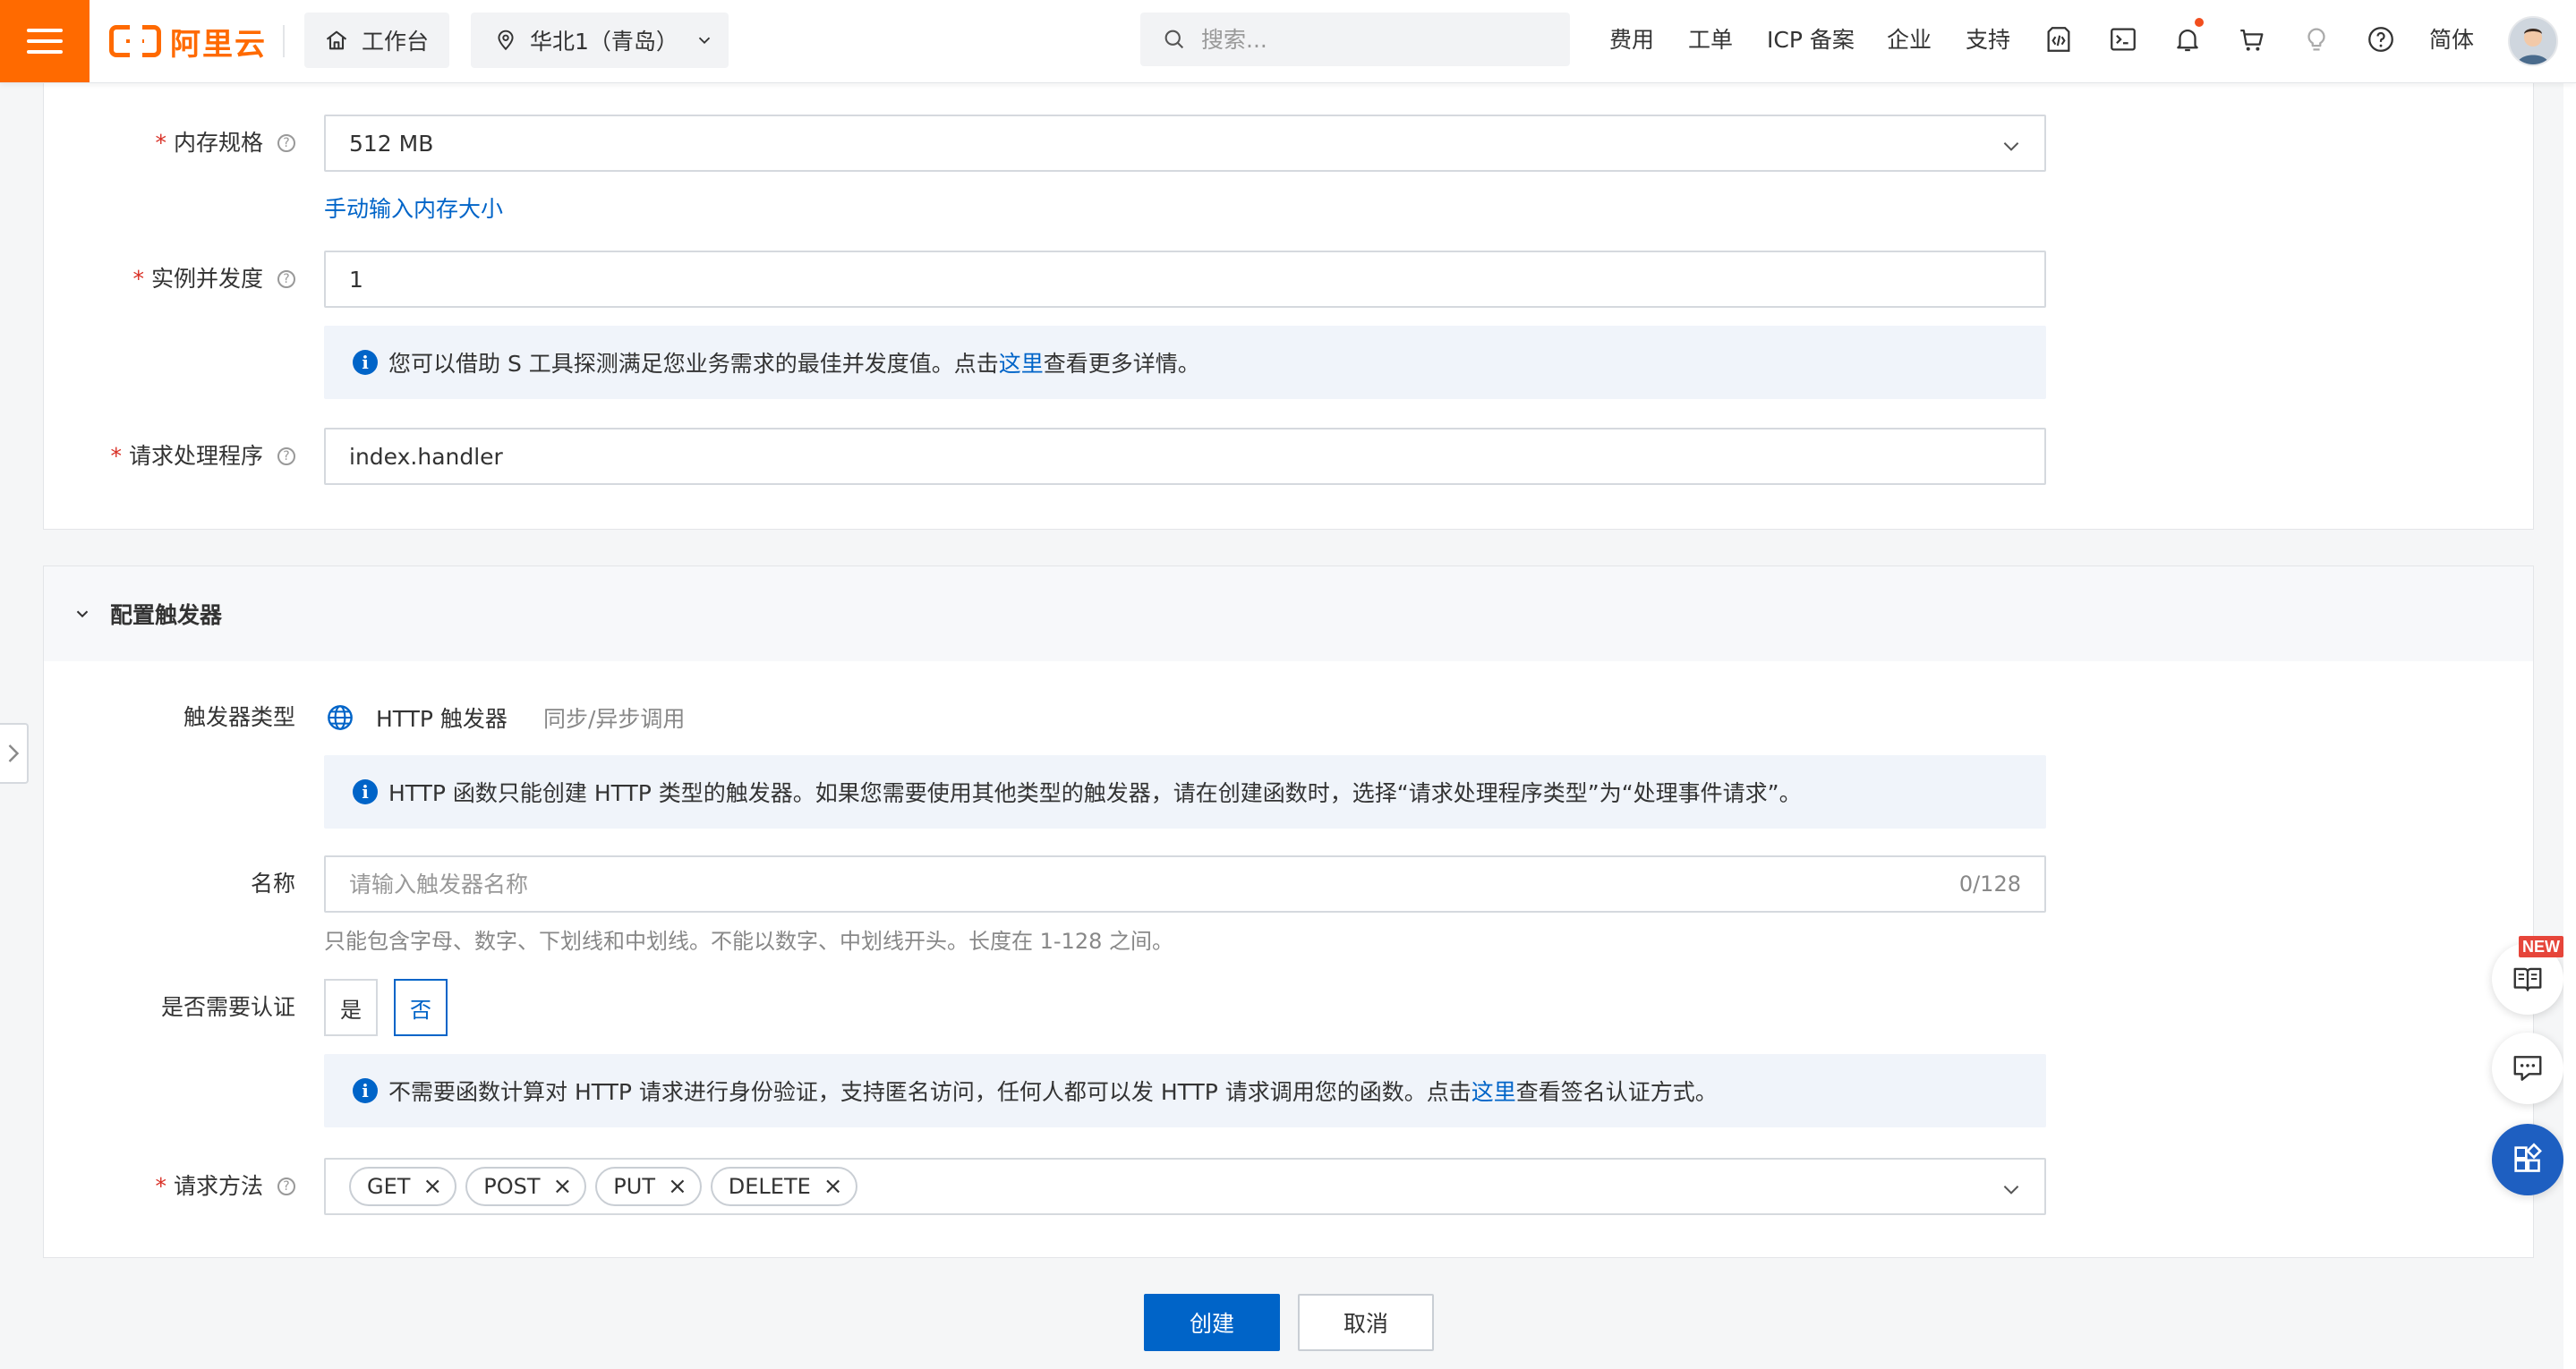 The height and width of the screenshot is (1369, 2576). What do you see at coordinates (396, 42) in the screenshot?
I see `workbench-label: 工作台` at bounding box center [396, 42].